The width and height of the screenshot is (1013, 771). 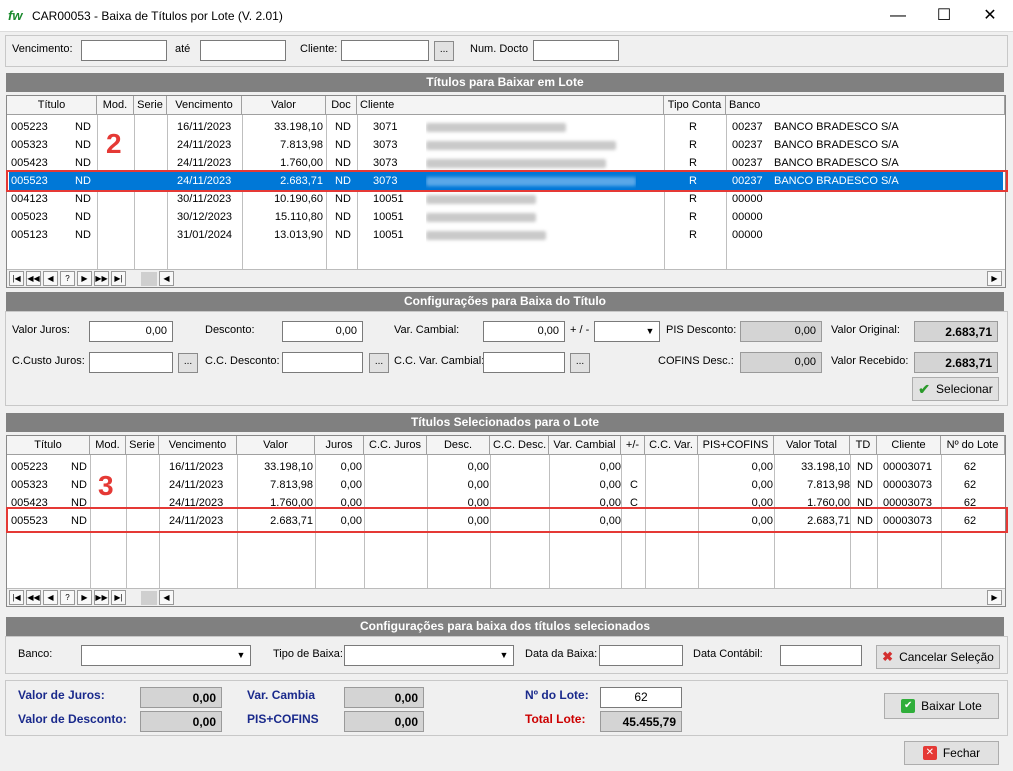 I want to click on valor-juros-input: 0,00, so click(x=131, y=331).